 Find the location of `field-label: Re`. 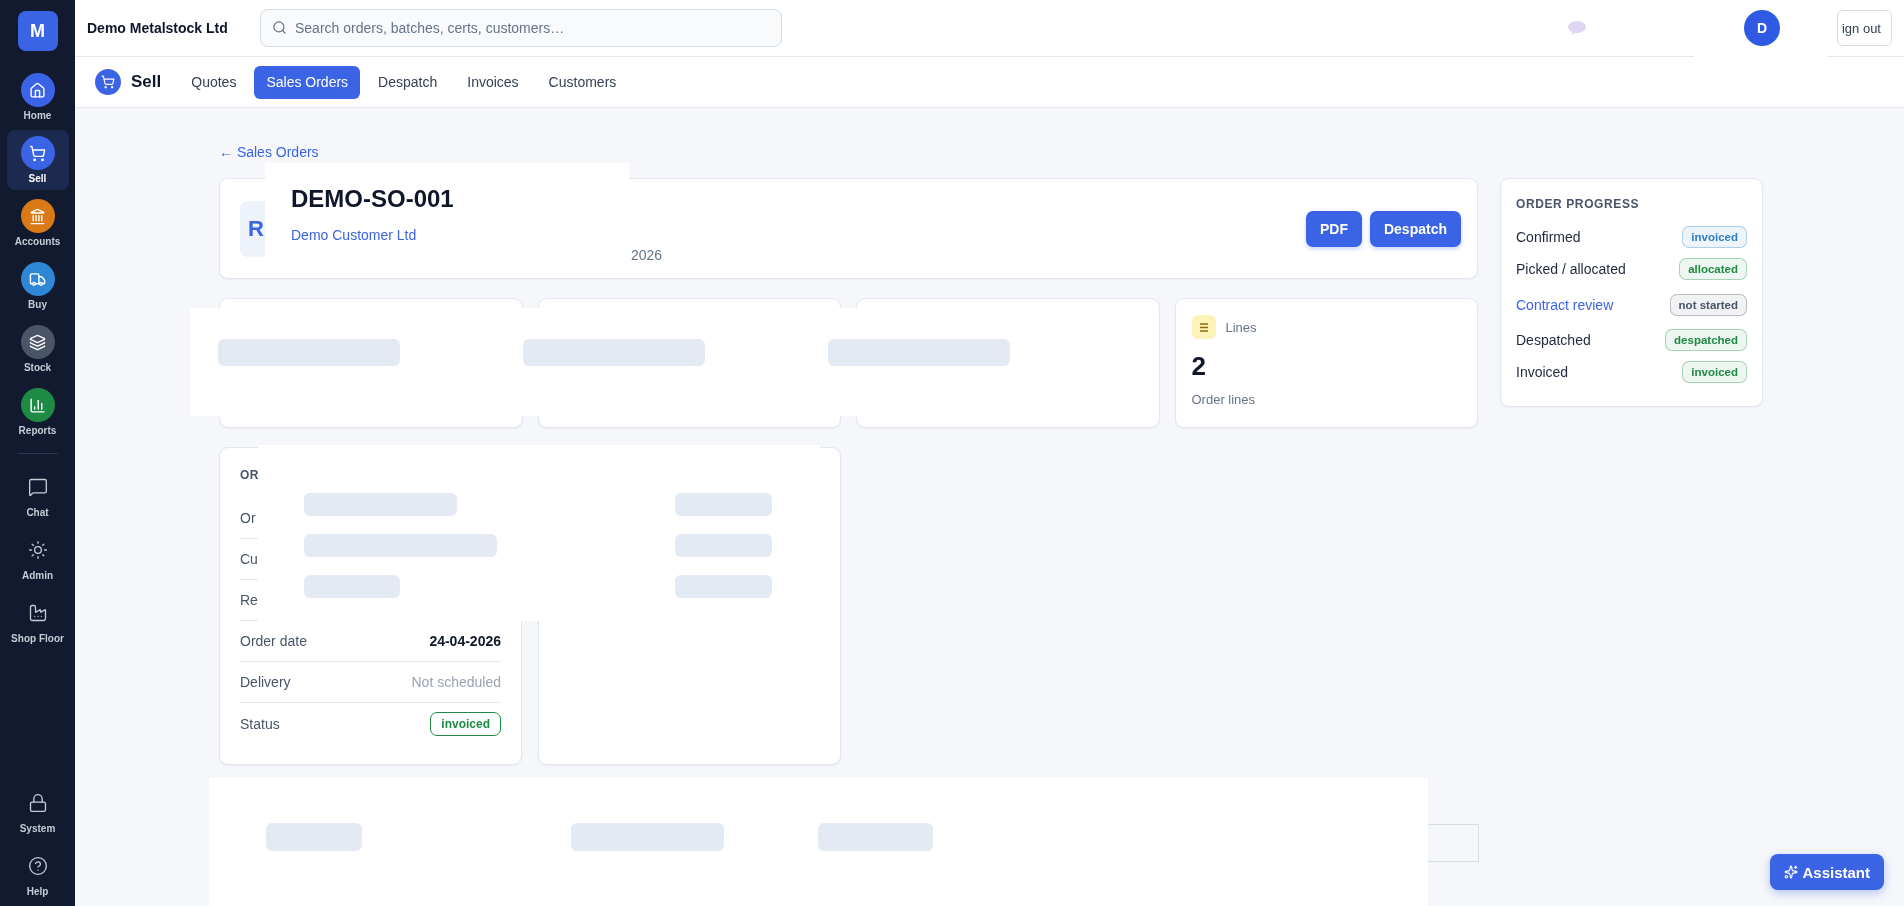

field-label: Re is located at coordinates (249, 600).